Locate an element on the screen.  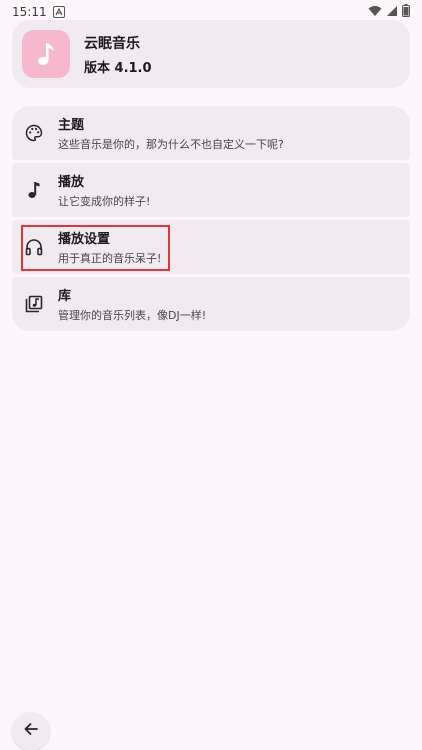
signal-icon is located at coordinates (392, 12).